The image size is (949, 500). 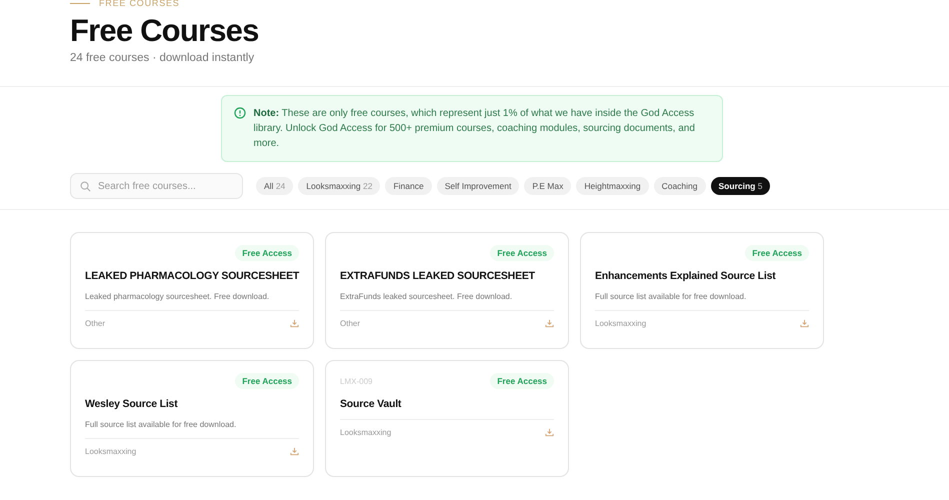 What do you see at coordinates (163, 58) in the screenshot?
I see `page-subtitle: 24 free courses · download instantly` at bounding box center [163, 58].